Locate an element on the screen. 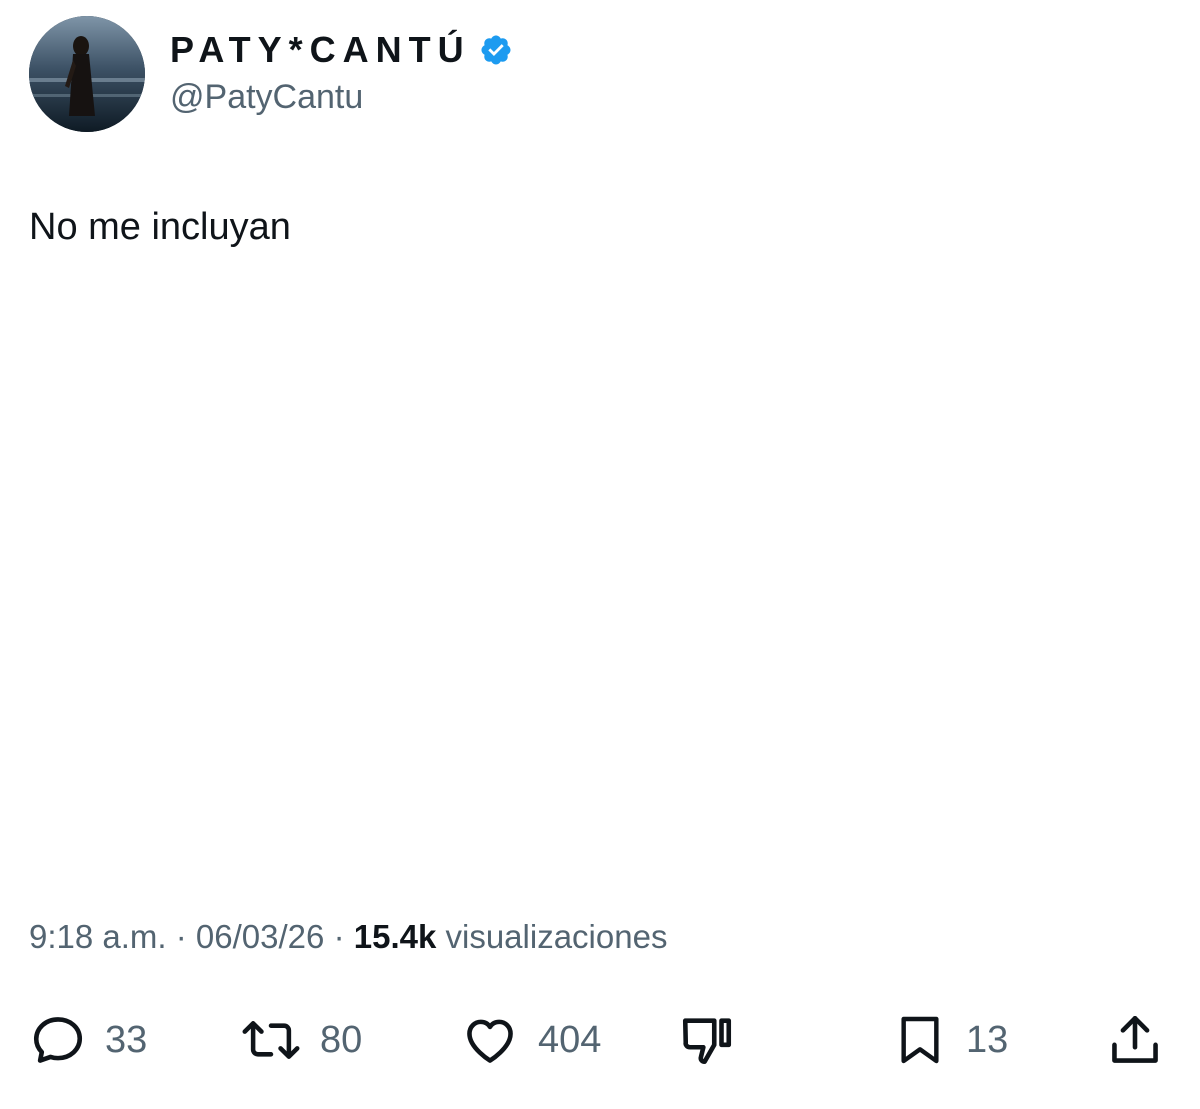 The width and height of the screenshot is (1200, 1109). like-icon is located at coordinates (490, 1040).